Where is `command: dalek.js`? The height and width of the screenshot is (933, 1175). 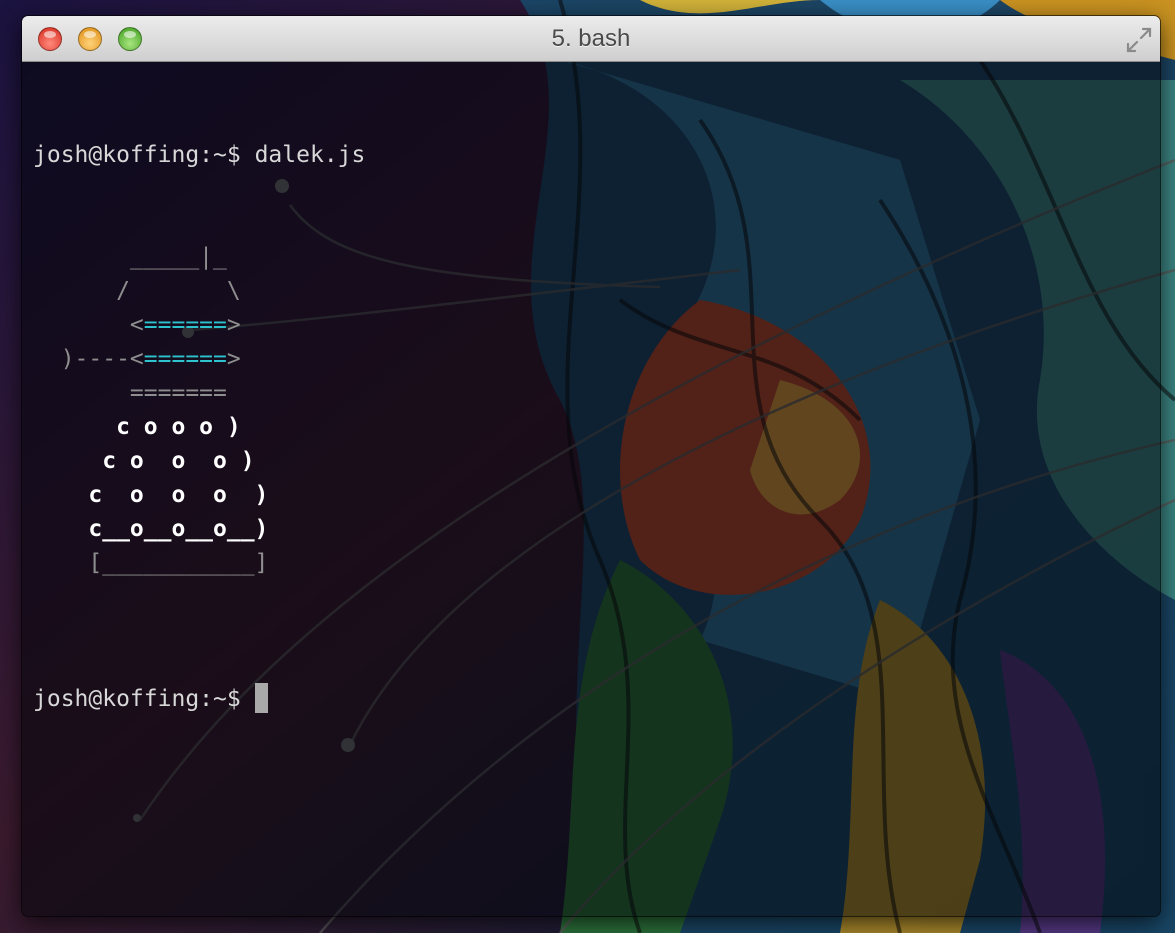
command: dalek.js is located at coordinates (310, 155).